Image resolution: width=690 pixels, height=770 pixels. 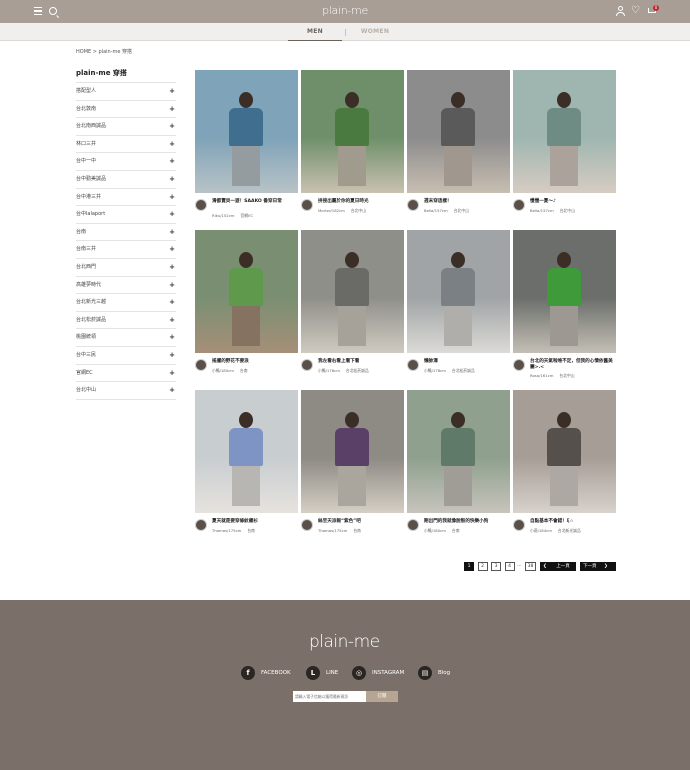 What do you see at coordinates (126, 391) in the screenshot?
I see `sidebar-item: 台北中山 +` at bounding box center [126, 391].